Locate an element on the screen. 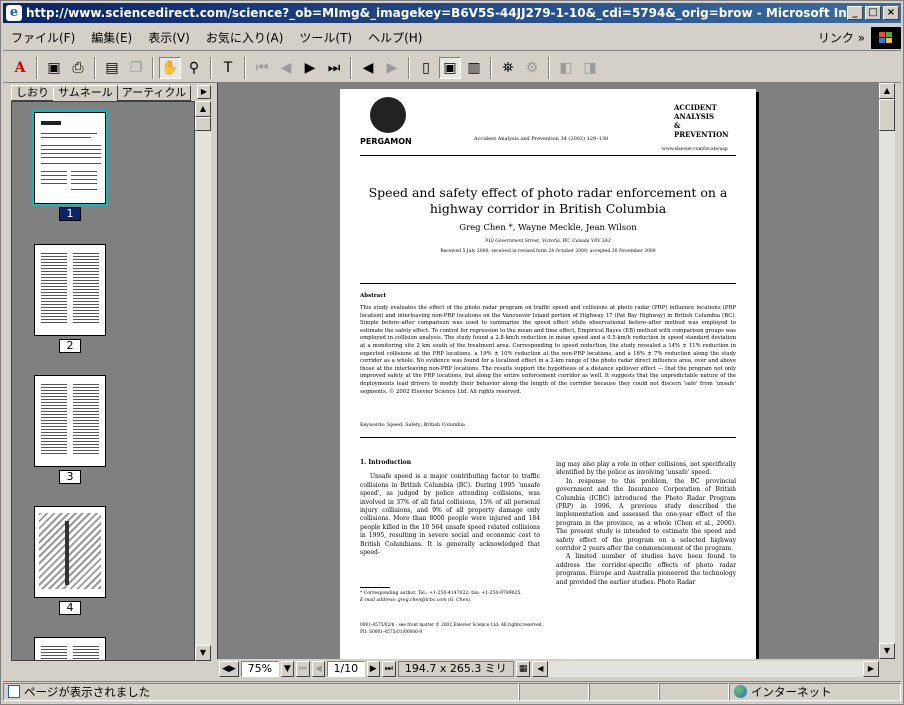 The height and width of the screenshot is (705, 904). journal-name-line: ACCIDENT is located at coordinates (695, 107).